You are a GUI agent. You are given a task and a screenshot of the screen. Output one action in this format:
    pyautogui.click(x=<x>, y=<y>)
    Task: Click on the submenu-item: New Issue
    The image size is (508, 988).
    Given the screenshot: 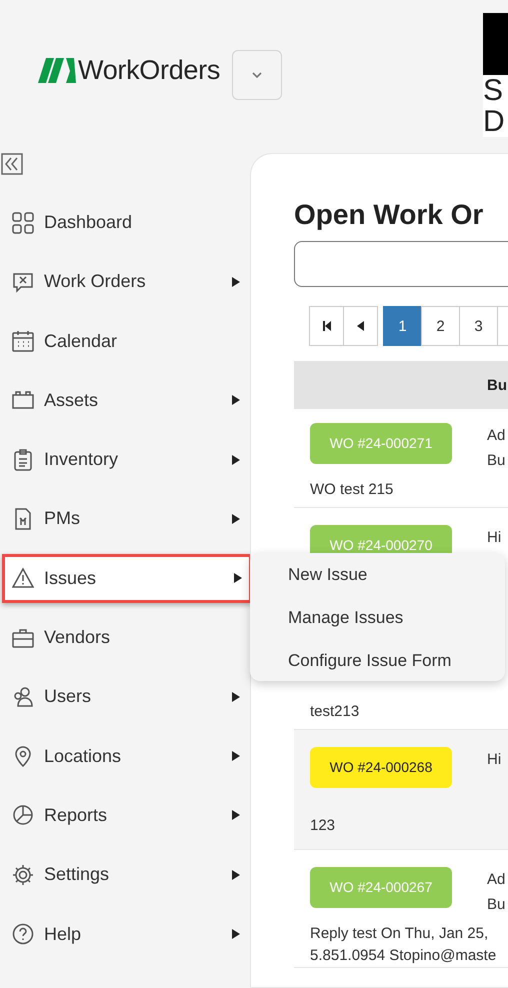 What is the action you would take?
    pyautogui.click(x=396, y=575)
    